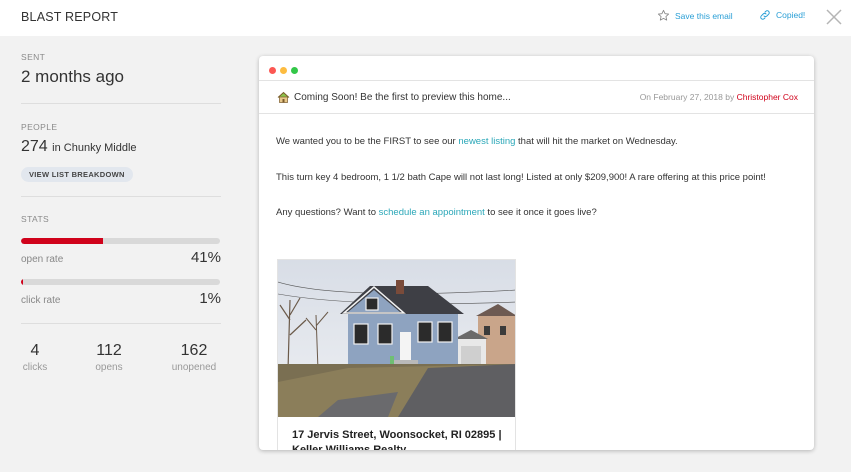  Describe the element at coordinates (70, 17) in the screenshot. I see `page-title: BLAST REPORT` at that location.